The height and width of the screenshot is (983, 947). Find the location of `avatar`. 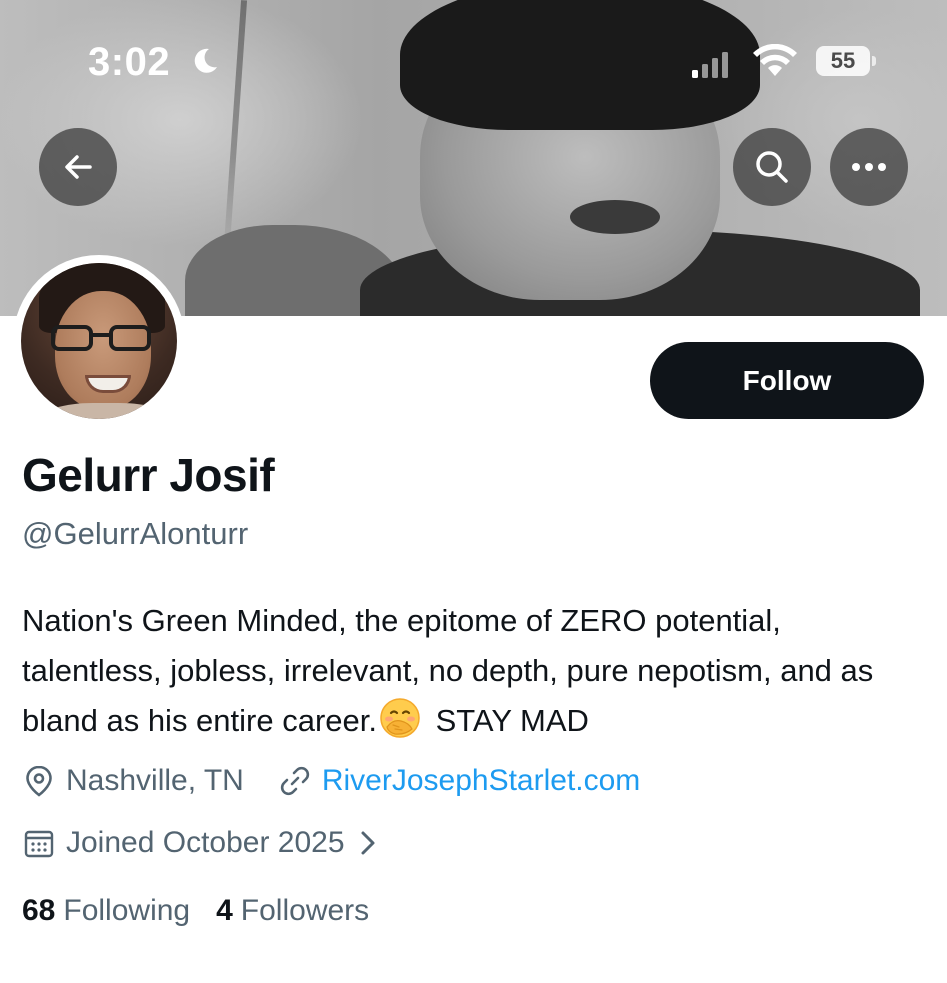

avatar is located at coordinates (99, 341).